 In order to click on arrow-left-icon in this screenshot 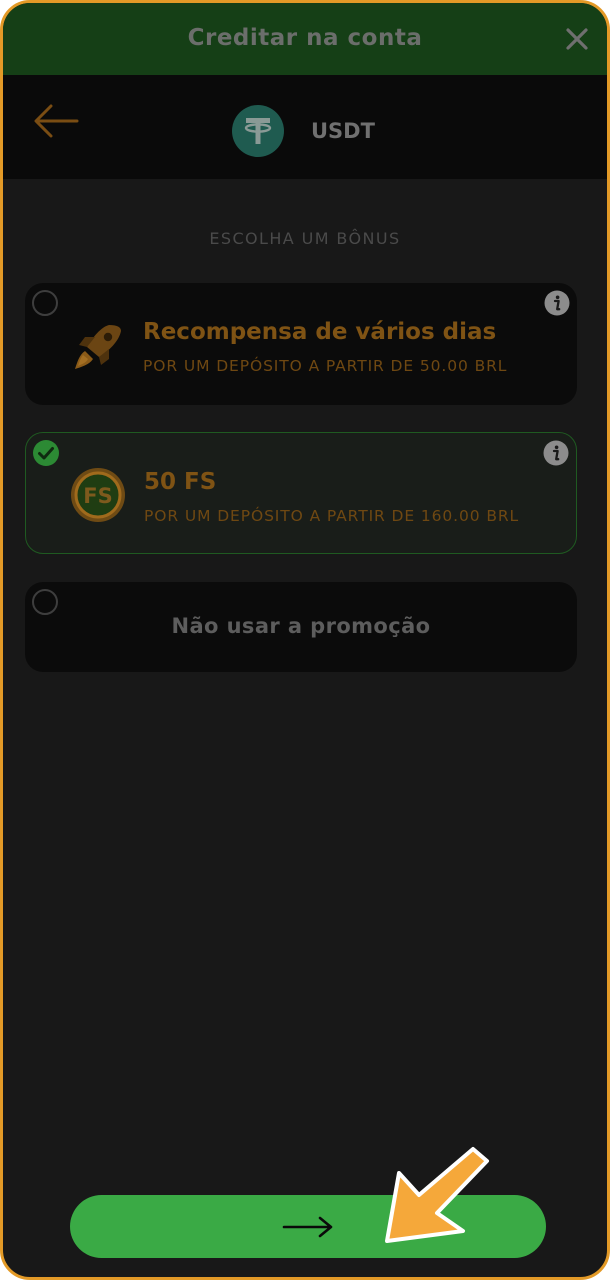, I will do `click(56, 121)`.